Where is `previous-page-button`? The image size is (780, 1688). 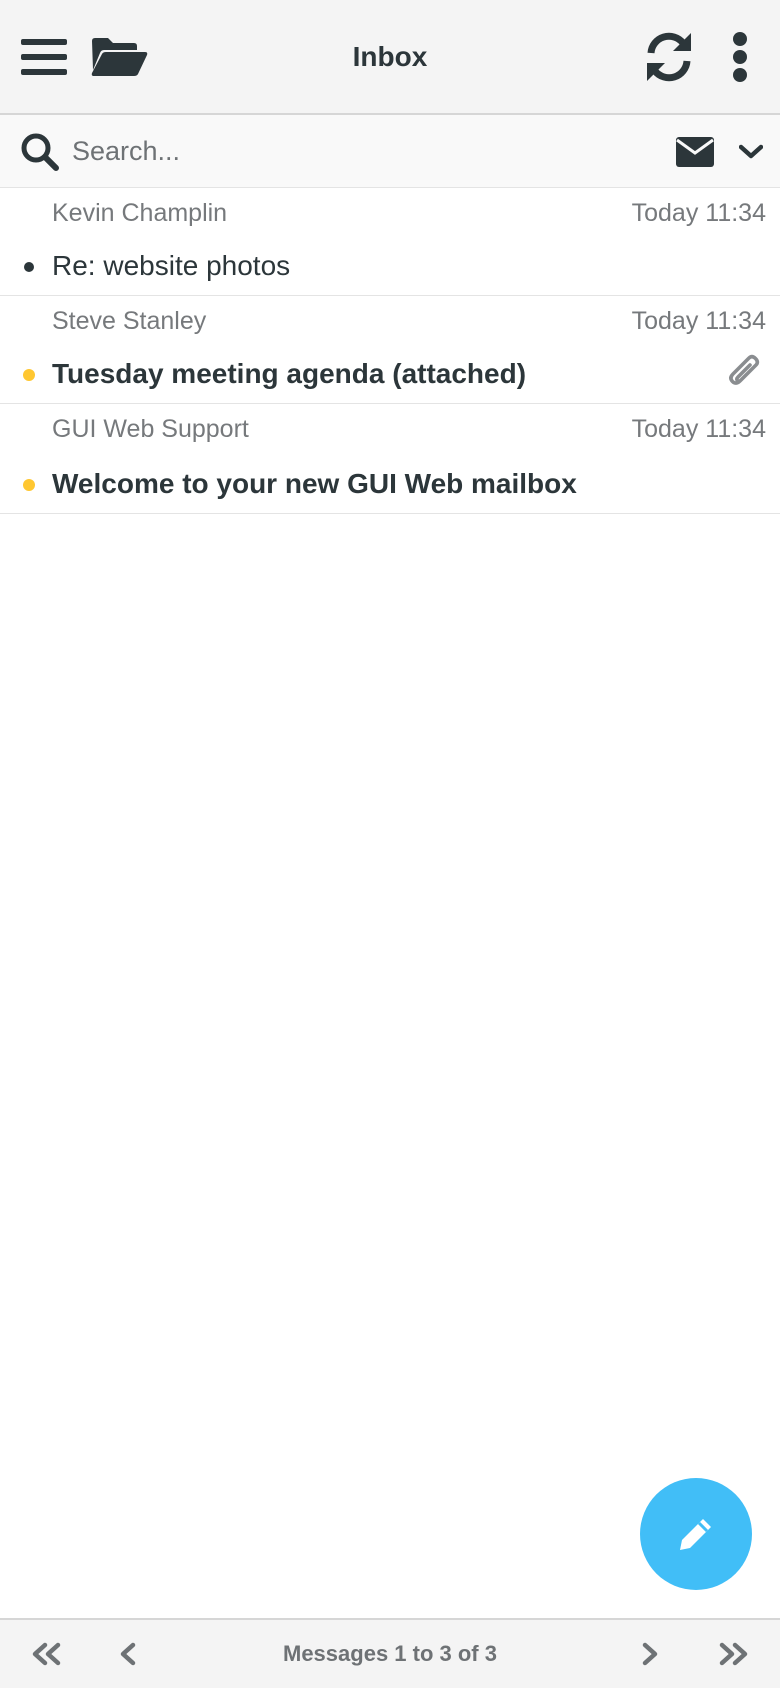 previous-page-button is located at coordinates (128, 1654).